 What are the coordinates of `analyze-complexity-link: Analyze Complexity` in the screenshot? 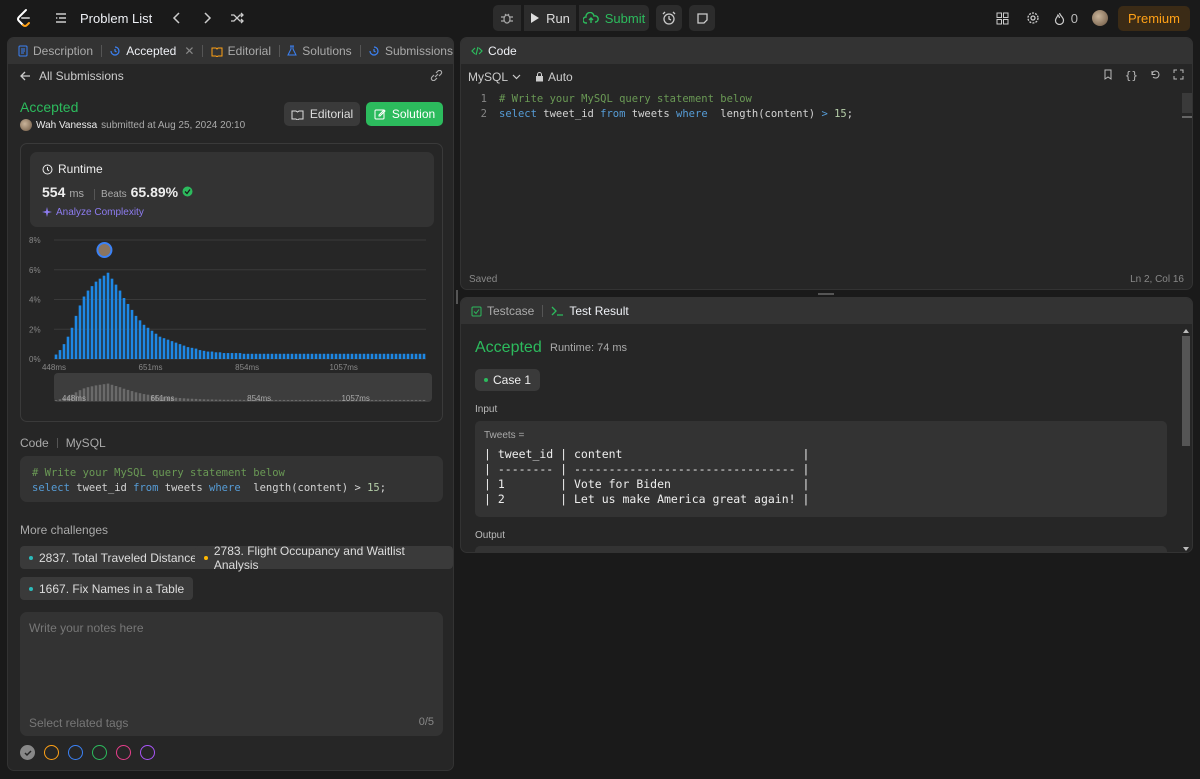 It's located at (93, 212).